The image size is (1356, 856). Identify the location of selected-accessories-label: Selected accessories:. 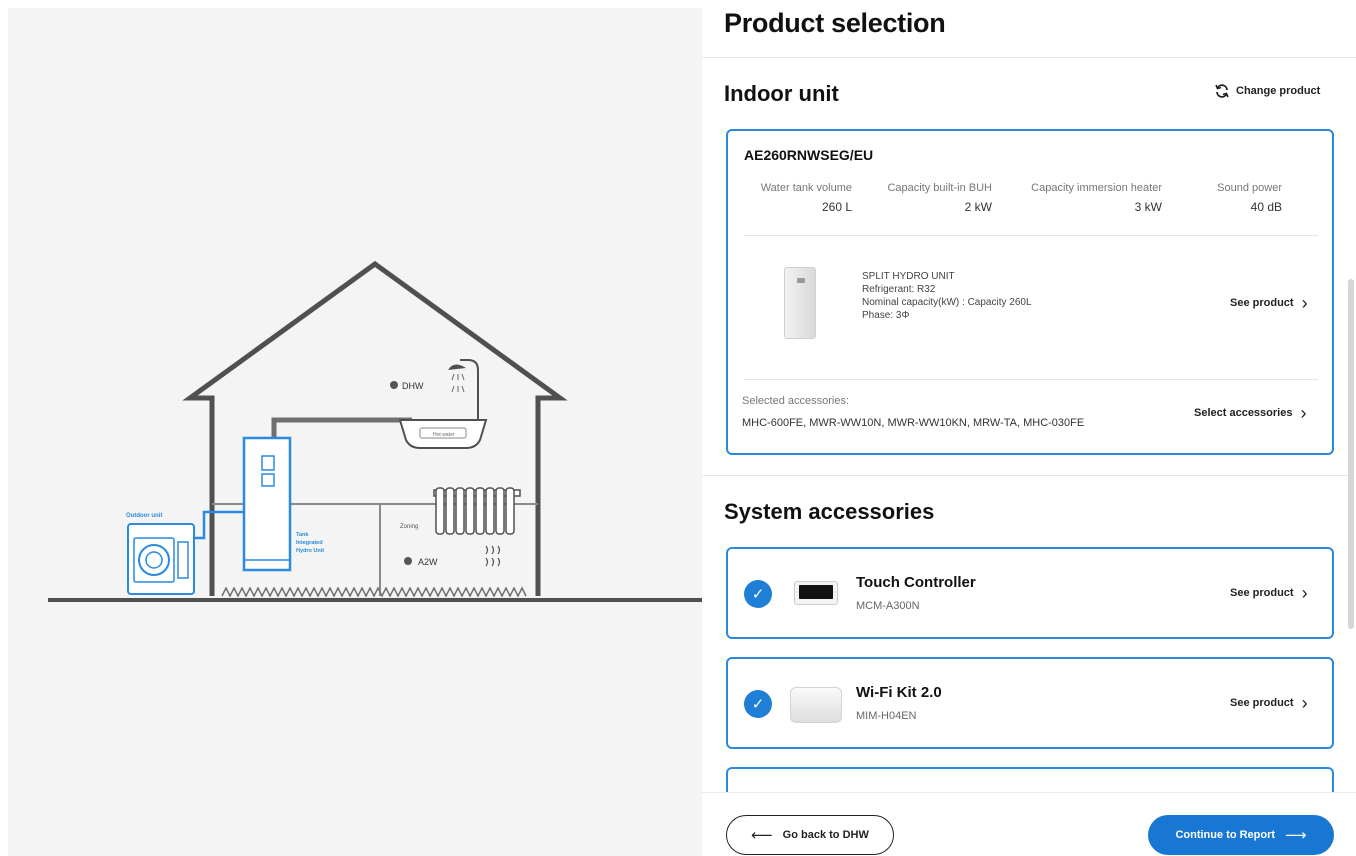
(795, 401).